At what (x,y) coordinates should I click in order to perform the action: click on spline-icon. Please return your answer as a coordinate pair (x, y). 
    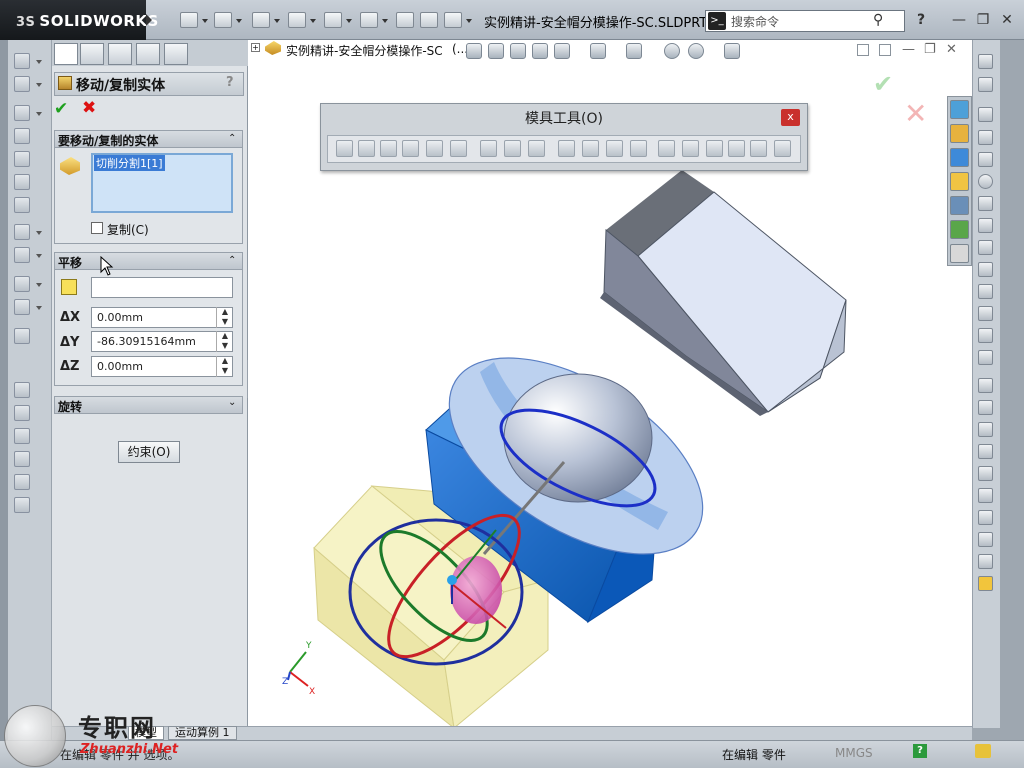
    Looking at the image, I should click on (985, 225).